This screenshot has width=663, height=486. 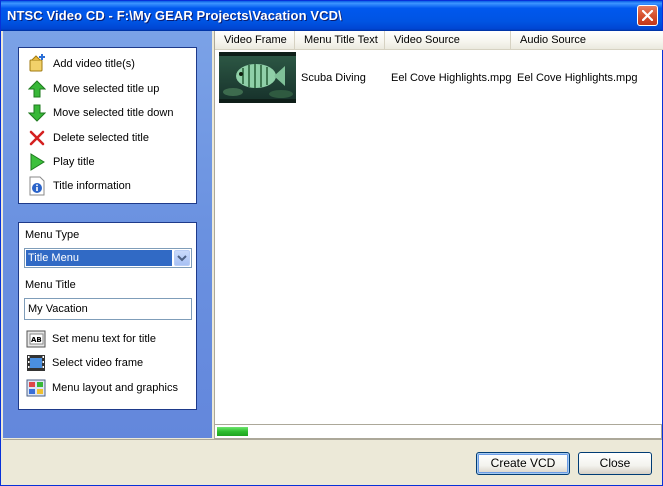 I want to click on action-label: Set menu text for title, so click(x=104, y=339).